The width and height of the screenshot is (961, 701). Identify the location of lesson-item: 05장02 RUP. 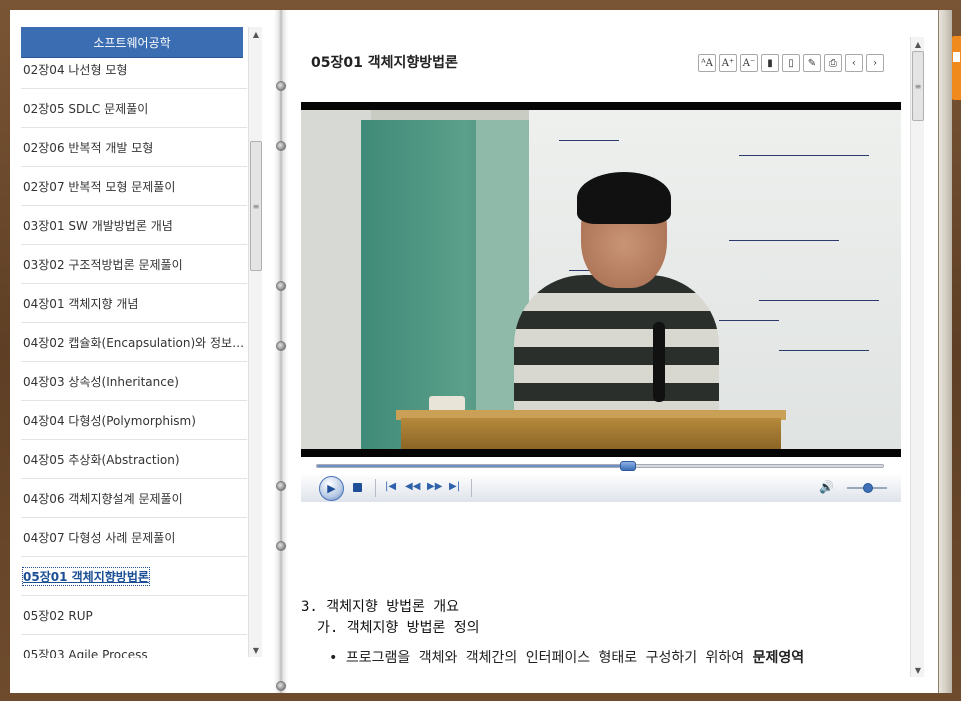
(134, 615).